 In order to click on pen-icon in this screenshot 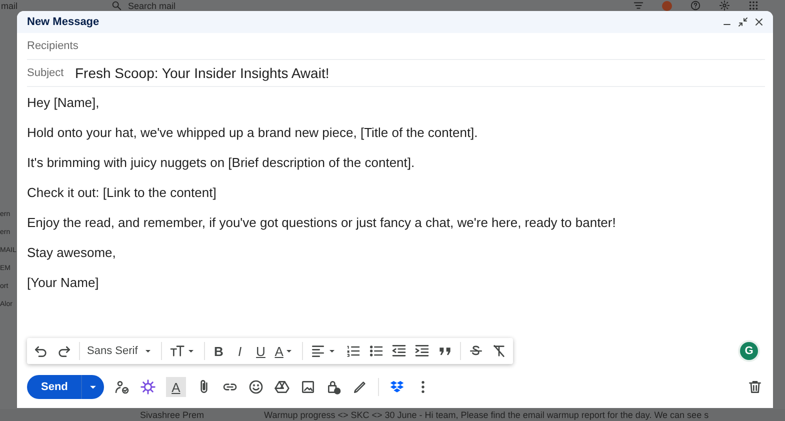, I will do `click(360, 387)`.